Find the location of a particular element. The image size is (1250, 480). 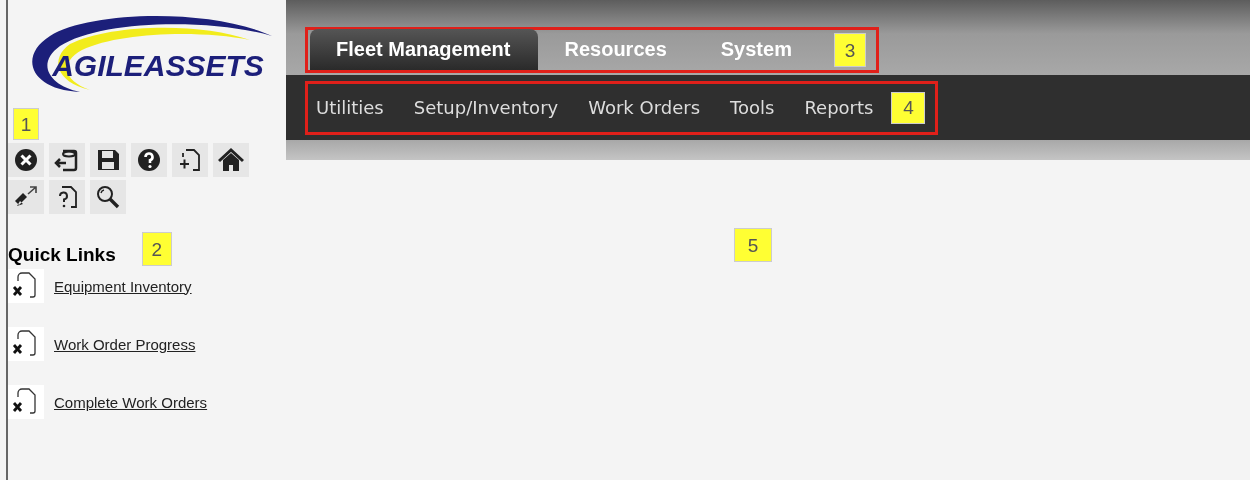

callout-badge: 3 is located at coordinates (849, 50).